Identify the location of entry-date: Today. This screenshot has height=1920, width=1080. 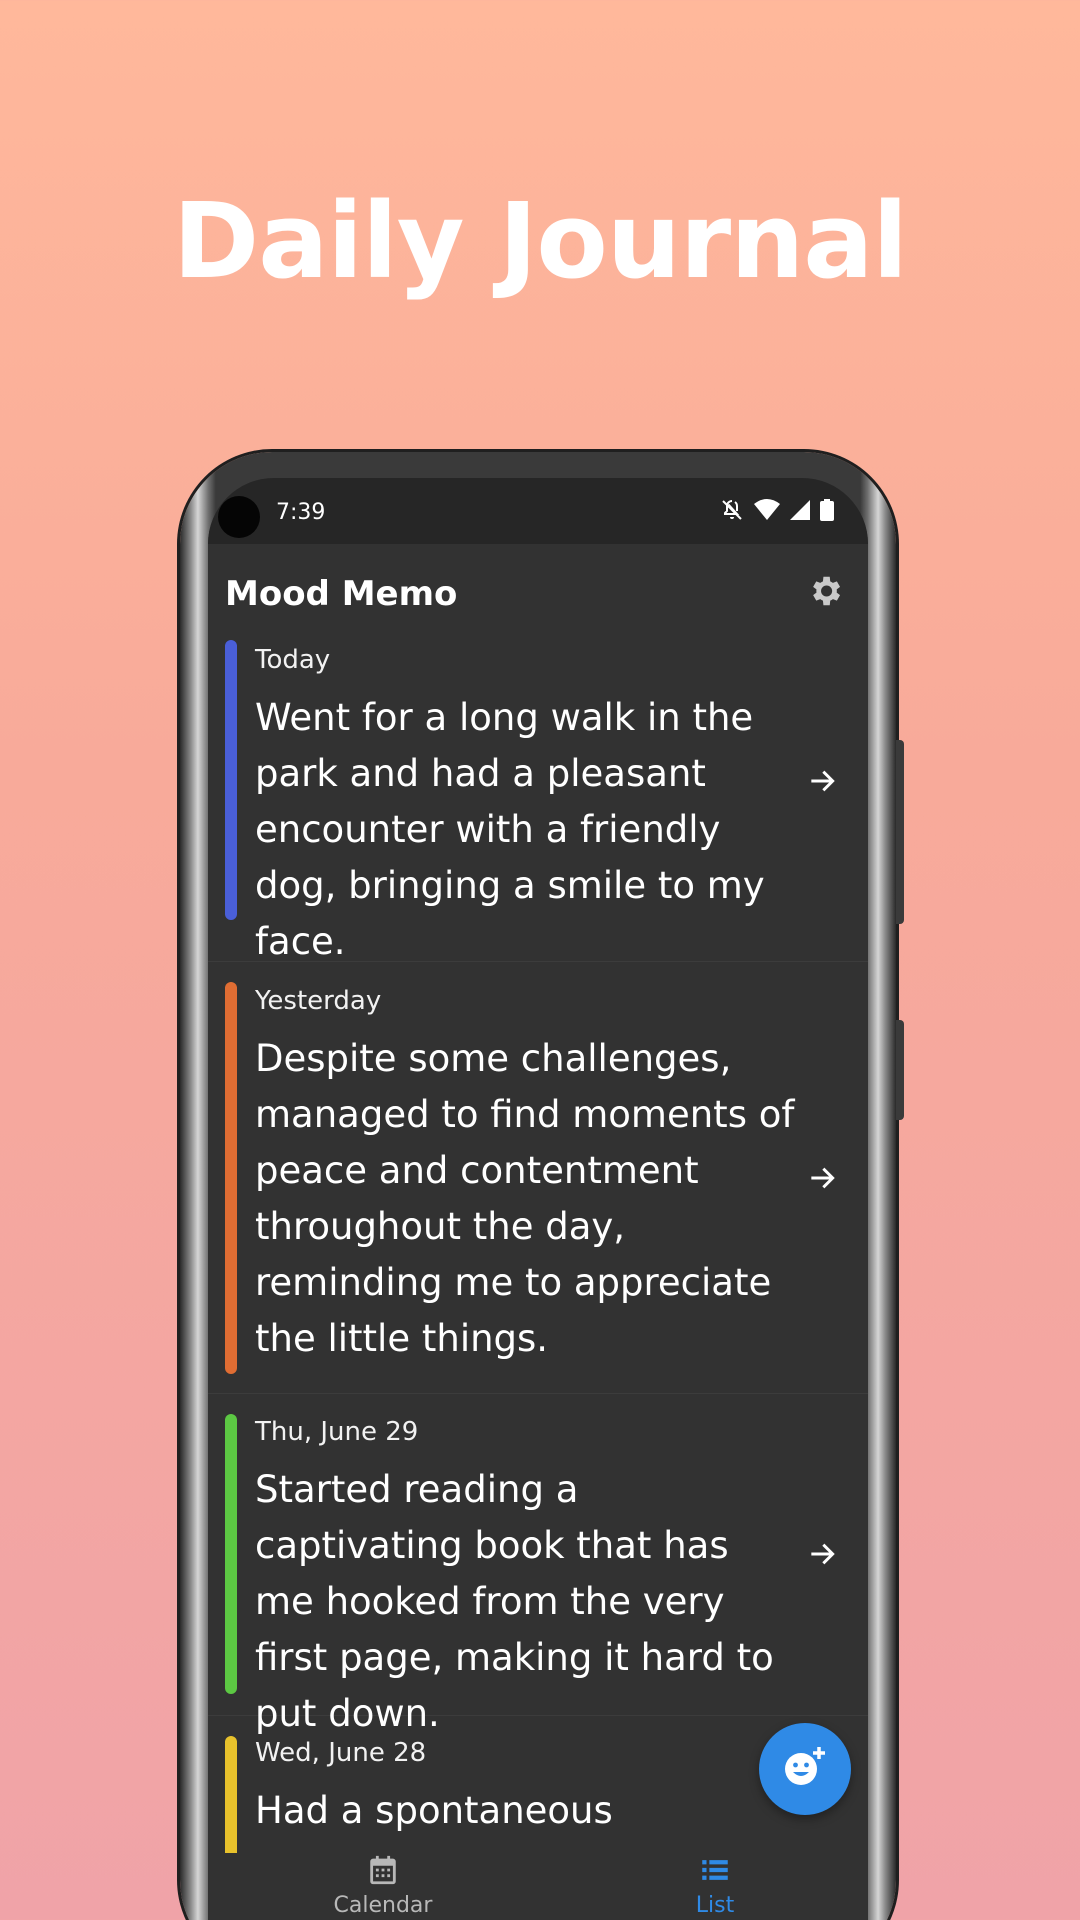
(293, 660).